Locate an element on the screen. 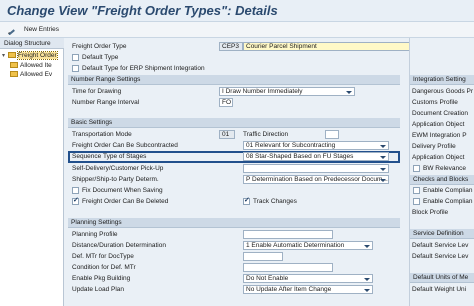 The image size is (474, 306). integration-item: Dangerous Goods Pr is located at coordinates (443, 91).